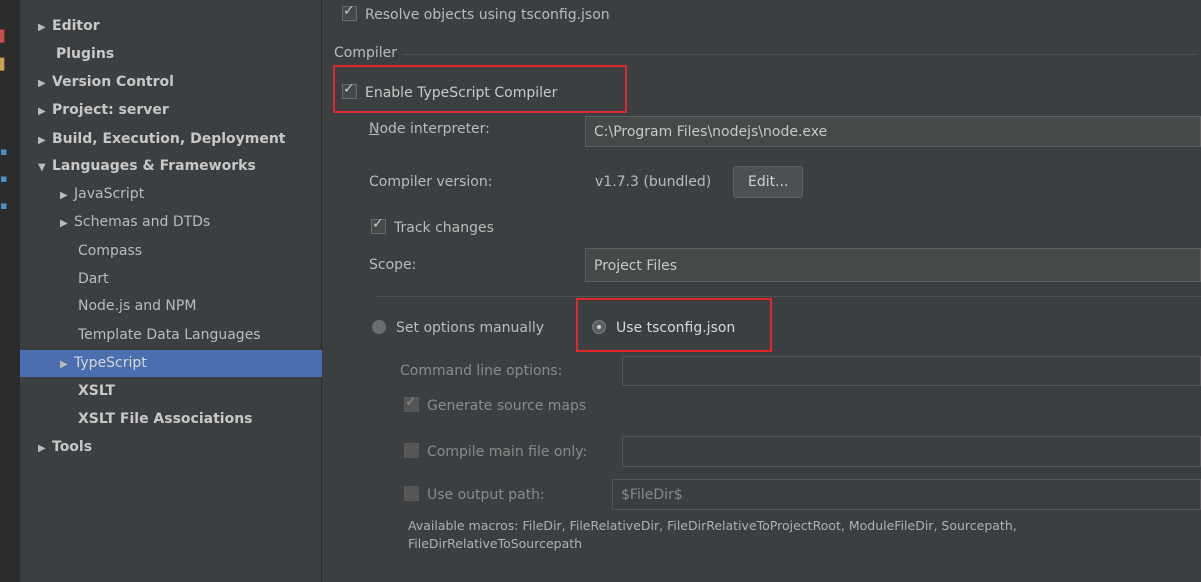 The image size is (1201, 582). Describe the element at coordinates (431, 182) in the screenshot. I see `compiler-version-label: Compiler version:` at that location.